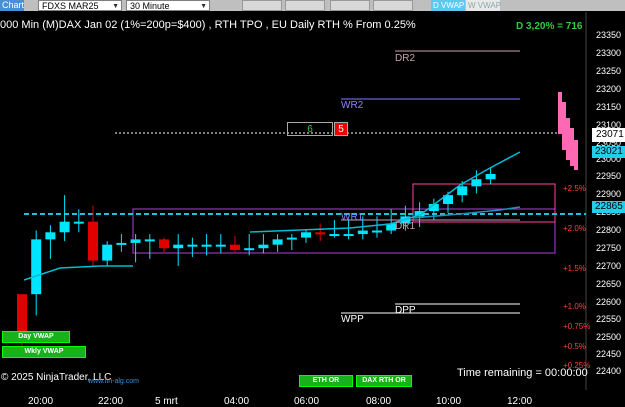 The image size is (625, 407). What do you see at coordinates (113, 381) in the screenshot?
I see `website-text: www.fin-alg.com` at bounding box center [113, 381].